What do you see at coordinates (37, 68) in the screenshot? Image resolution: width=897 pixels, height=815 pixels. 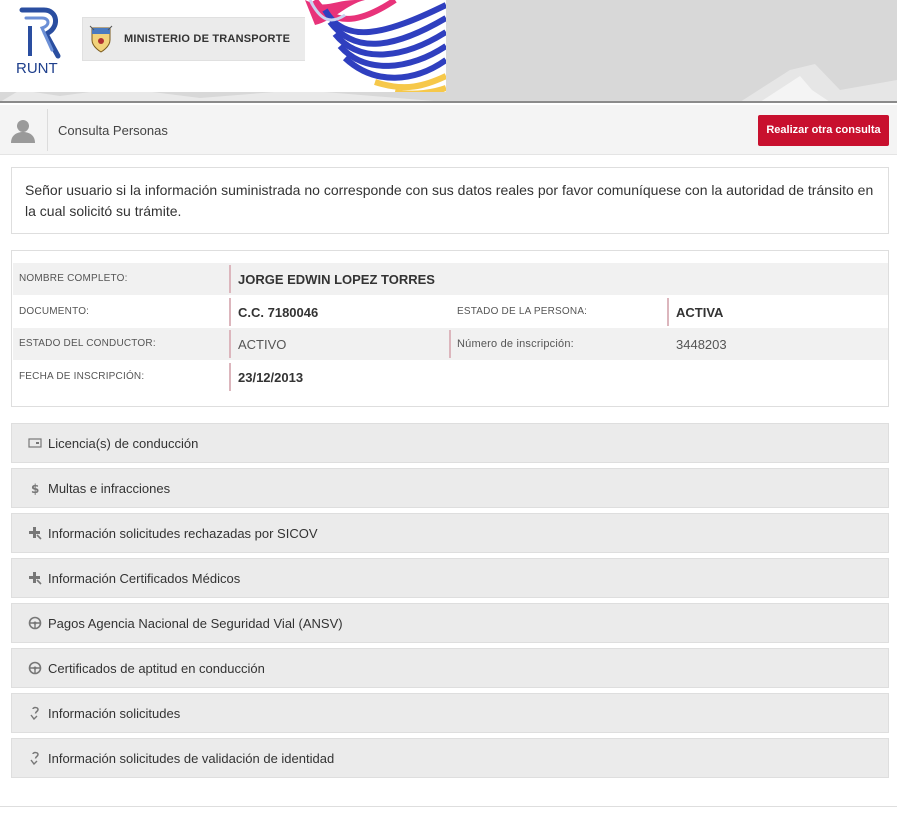 I see `runt-logo-text: RUNT` at bounding box center [37, 68].